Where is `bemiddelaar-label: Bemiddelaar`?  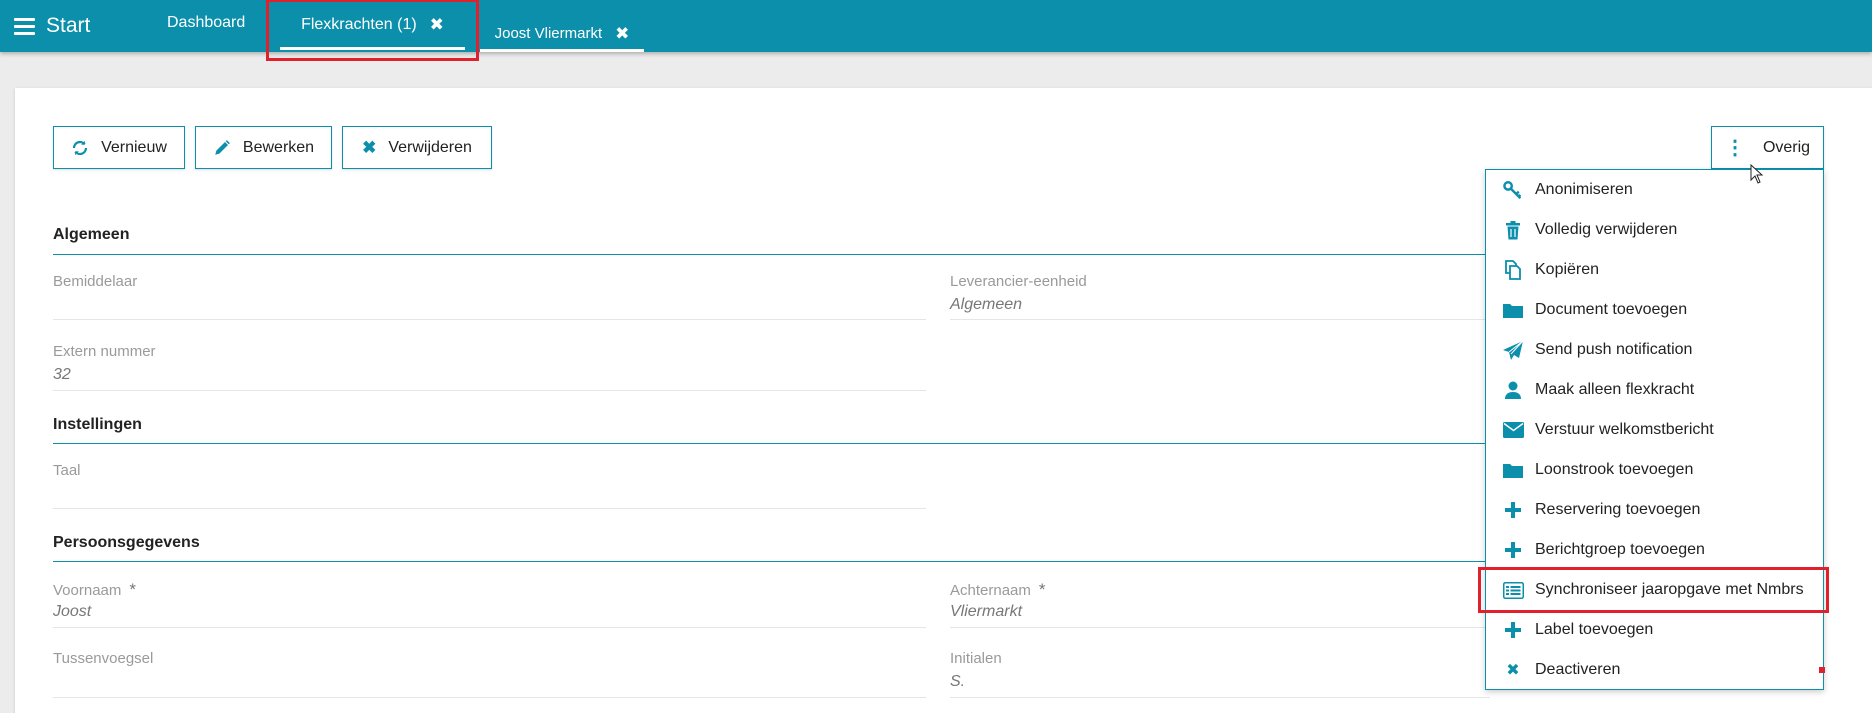 bemiddelaar-label: Bemiddelaar is located at coordinates (95, 281).